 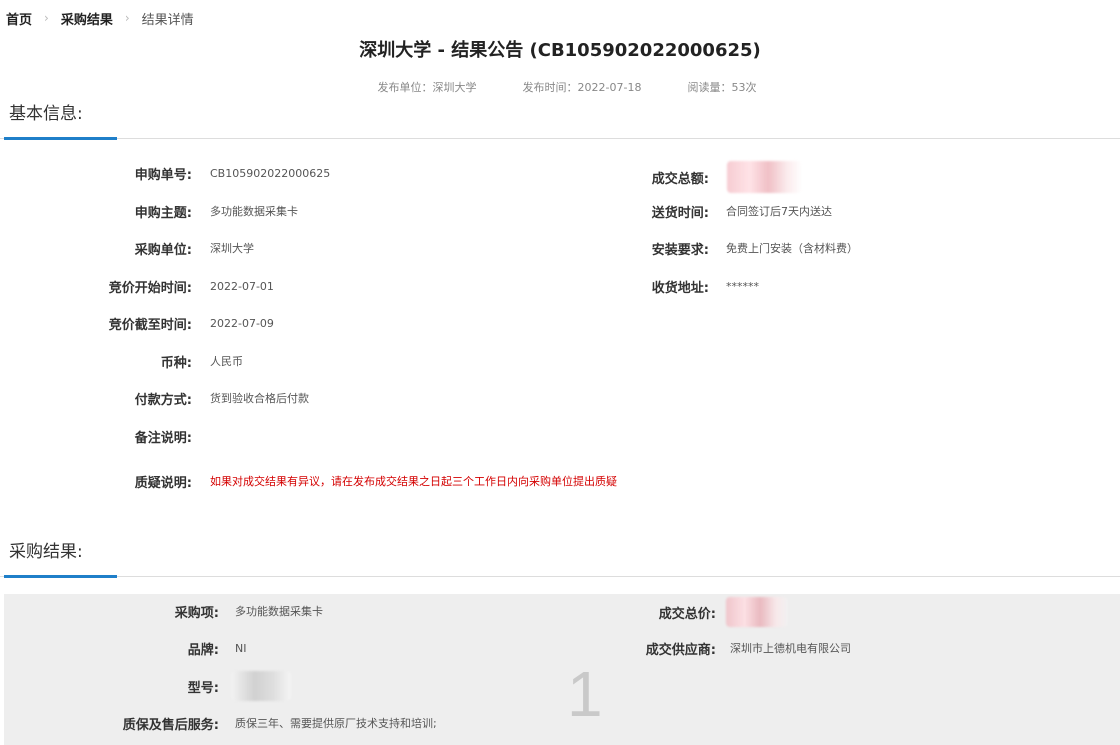 What do you see at coordinates (790, 648) in the screenshot?
I see `field-value: 深圳市上德机电有限公司` at bounding box center [790, 648].